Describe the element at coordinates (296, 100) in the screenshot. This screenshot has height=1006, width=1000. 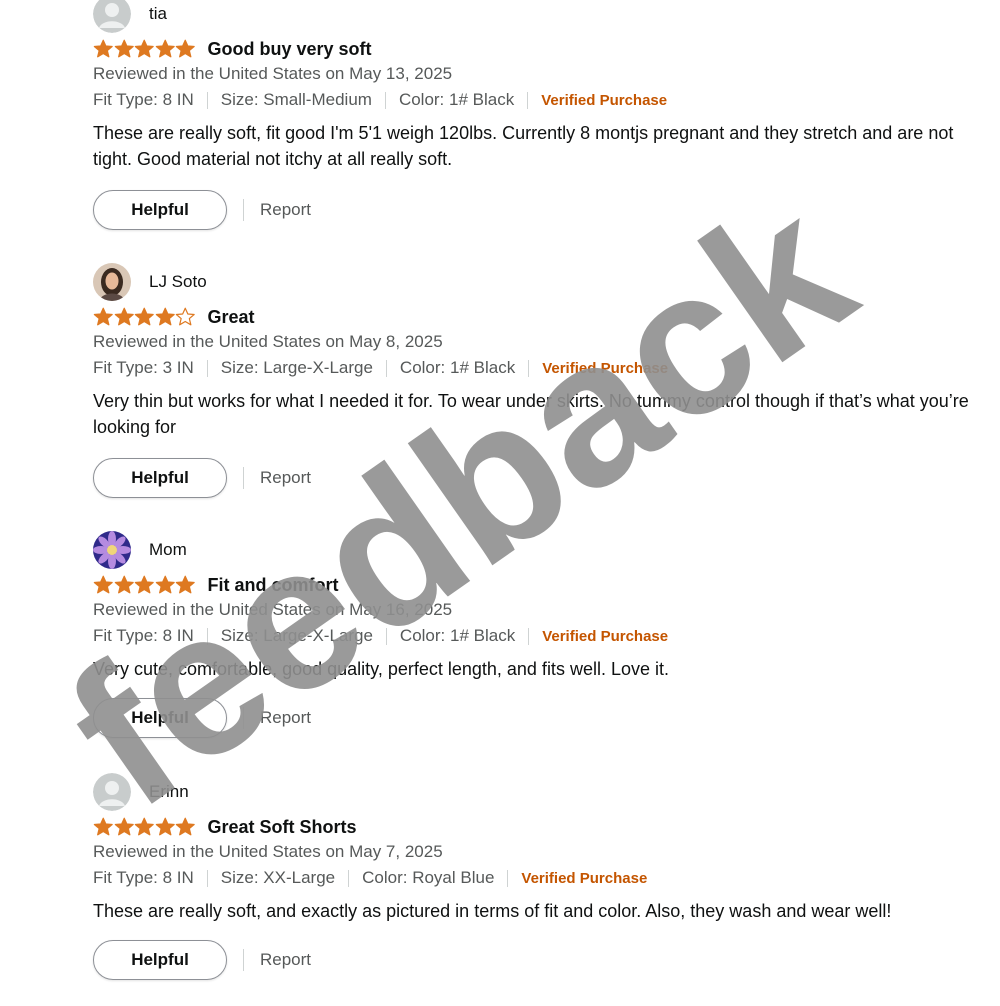
I see `size: Size: Small-Medium` at that location.